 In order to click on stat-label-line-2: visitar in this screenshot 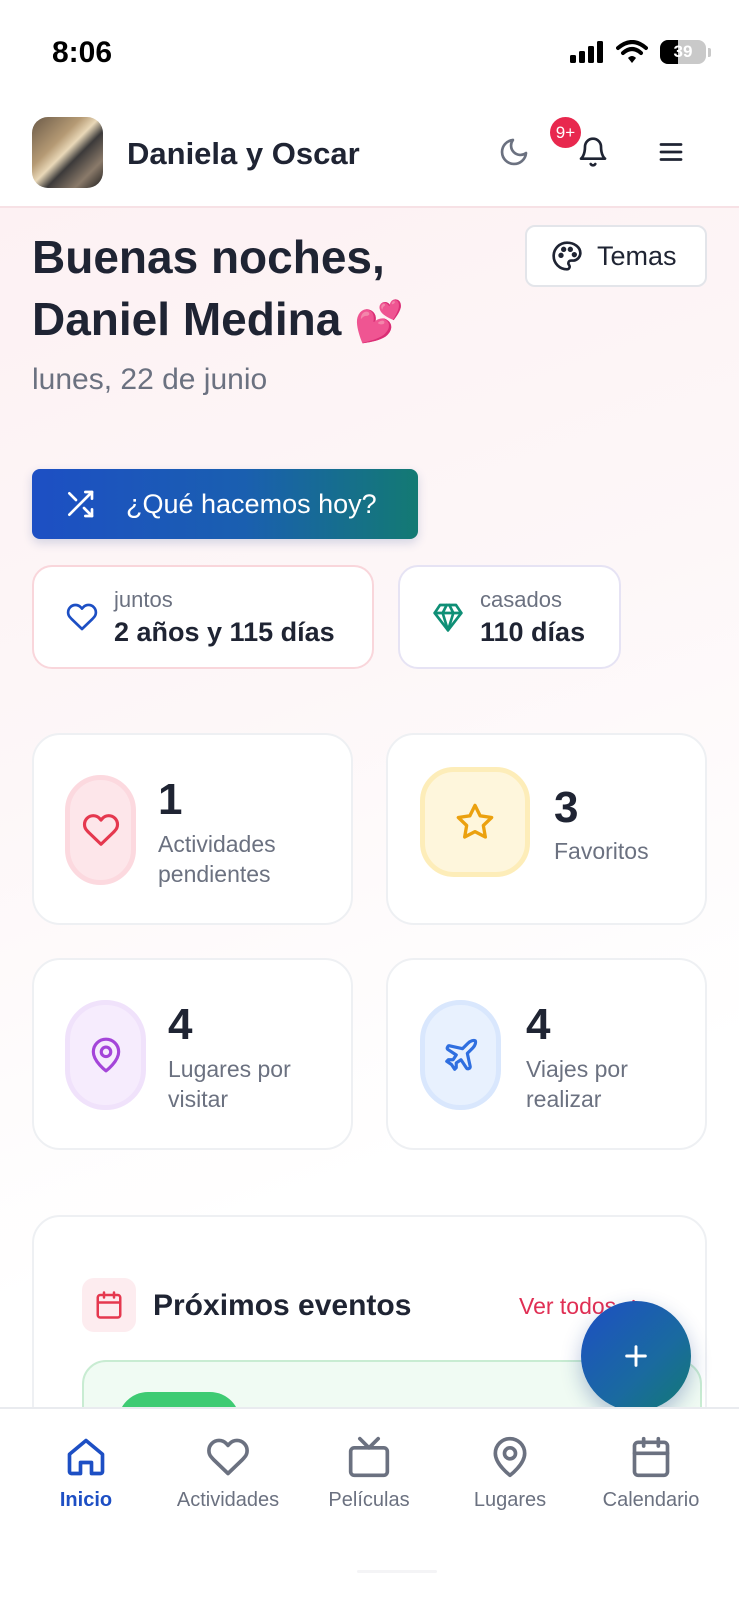, I will do `click(198, 1099)`.